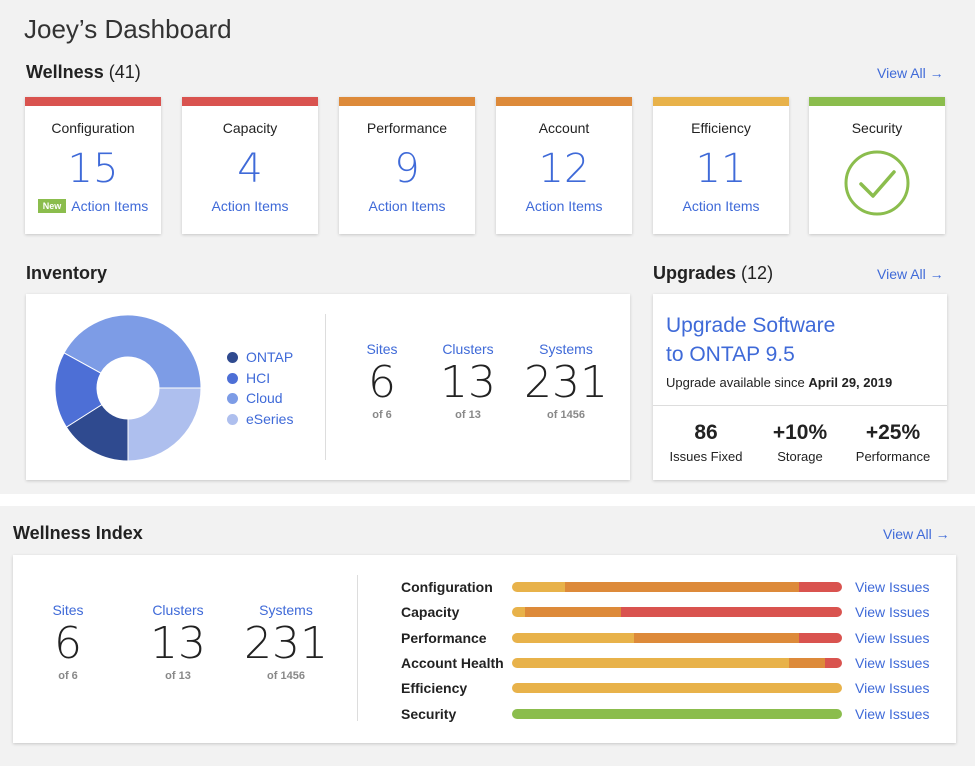 Image resolution: width=975 pixels, height=766 pixels. What do you see at coordinates (65, 72) in the screenshot?
I see `wellness-title: Wellness` at bounding box center [65, 72].